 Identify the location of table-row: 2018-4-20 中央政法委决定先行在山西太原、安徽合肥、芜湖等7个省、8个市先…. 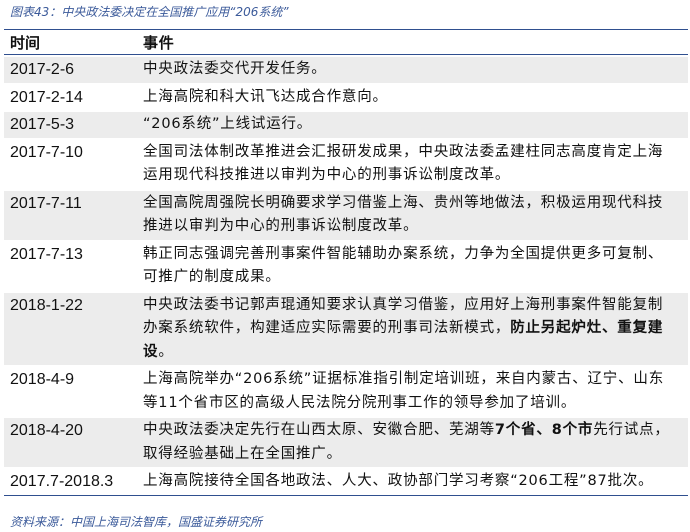
(346, 442).